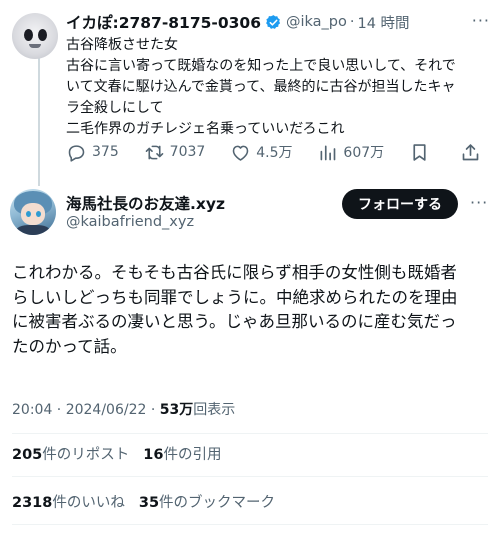 This screenshot has width=500, height=537. What do you see at coordinates (261, 87) in the screenshot?
I see `parent-tweet-line: いて文春に駆け込んで金貰って、最終的に古谷が担当したキャ` at bounding box center [261, 87].